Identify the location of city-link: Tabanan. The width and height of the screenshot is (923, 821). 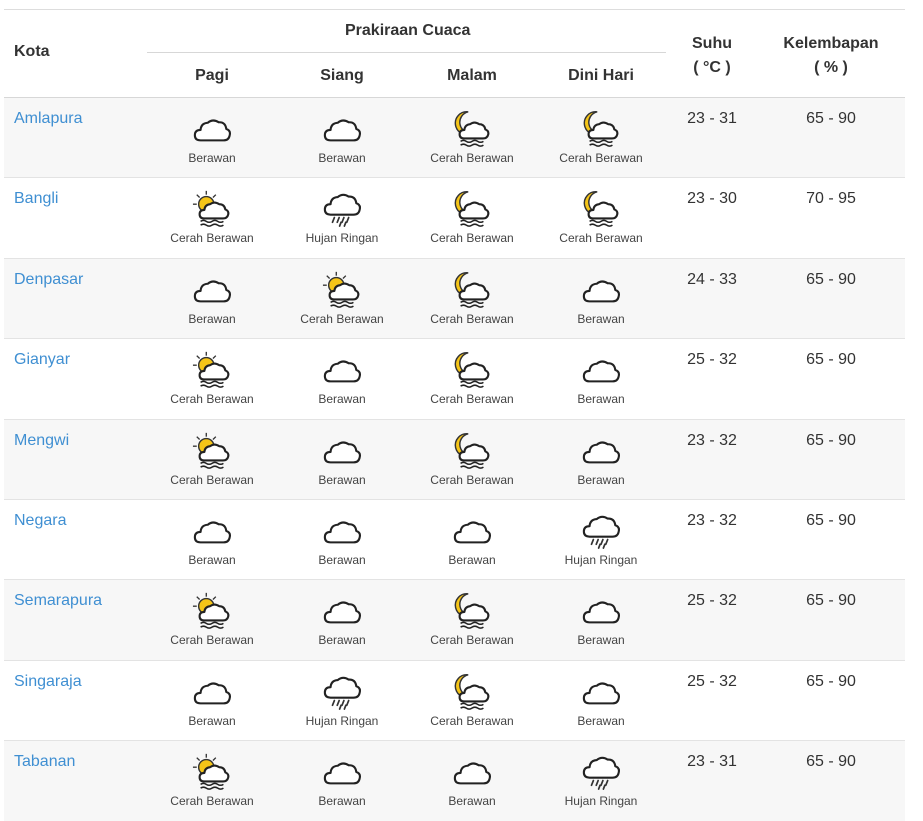
(44, 762).